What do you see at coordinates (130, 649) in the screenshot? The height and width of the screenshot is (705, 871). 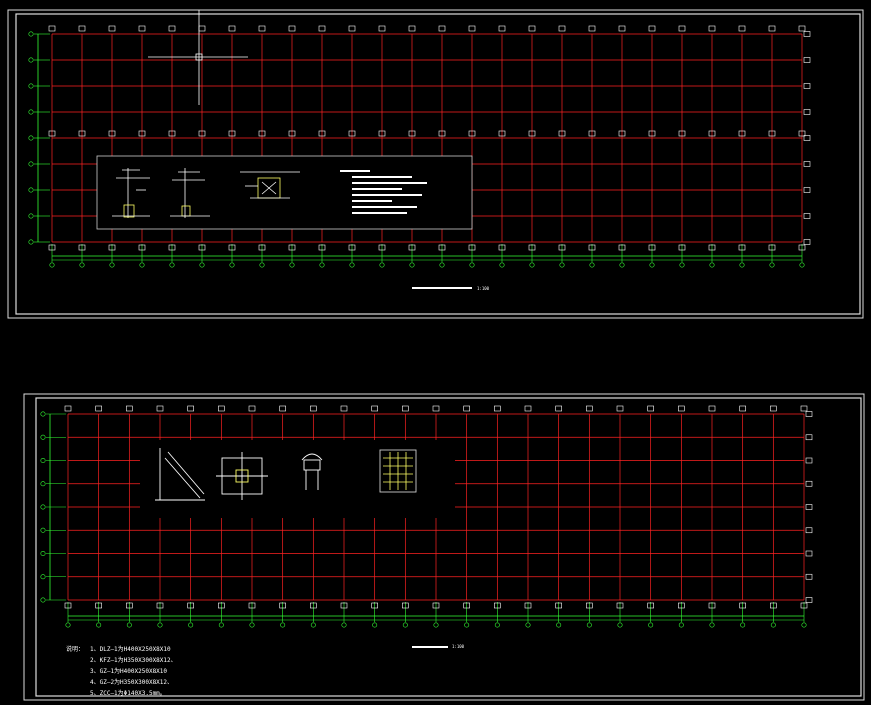 I see `note-line-1: 1、DLZ—1为H400X250X8X10` at bounding box center [130, 649].